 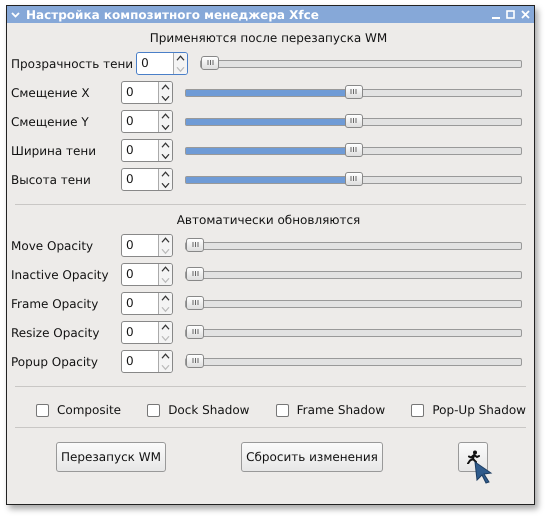 I want to click on mouse-pointer-icon, so click(x=484, y=473).